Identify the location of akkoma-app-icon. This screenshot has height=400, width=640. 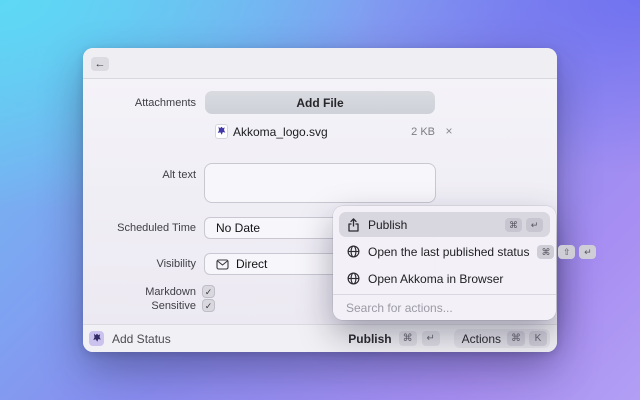
(96, 338).